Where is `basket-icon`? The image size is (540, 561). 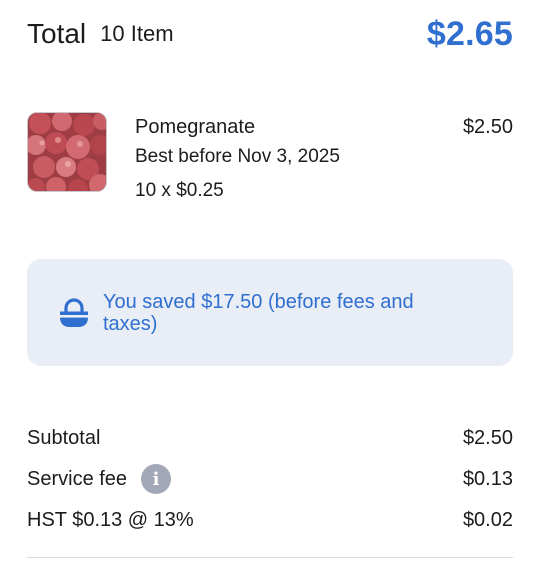 basket-icon is located at coordinates (74, 312).